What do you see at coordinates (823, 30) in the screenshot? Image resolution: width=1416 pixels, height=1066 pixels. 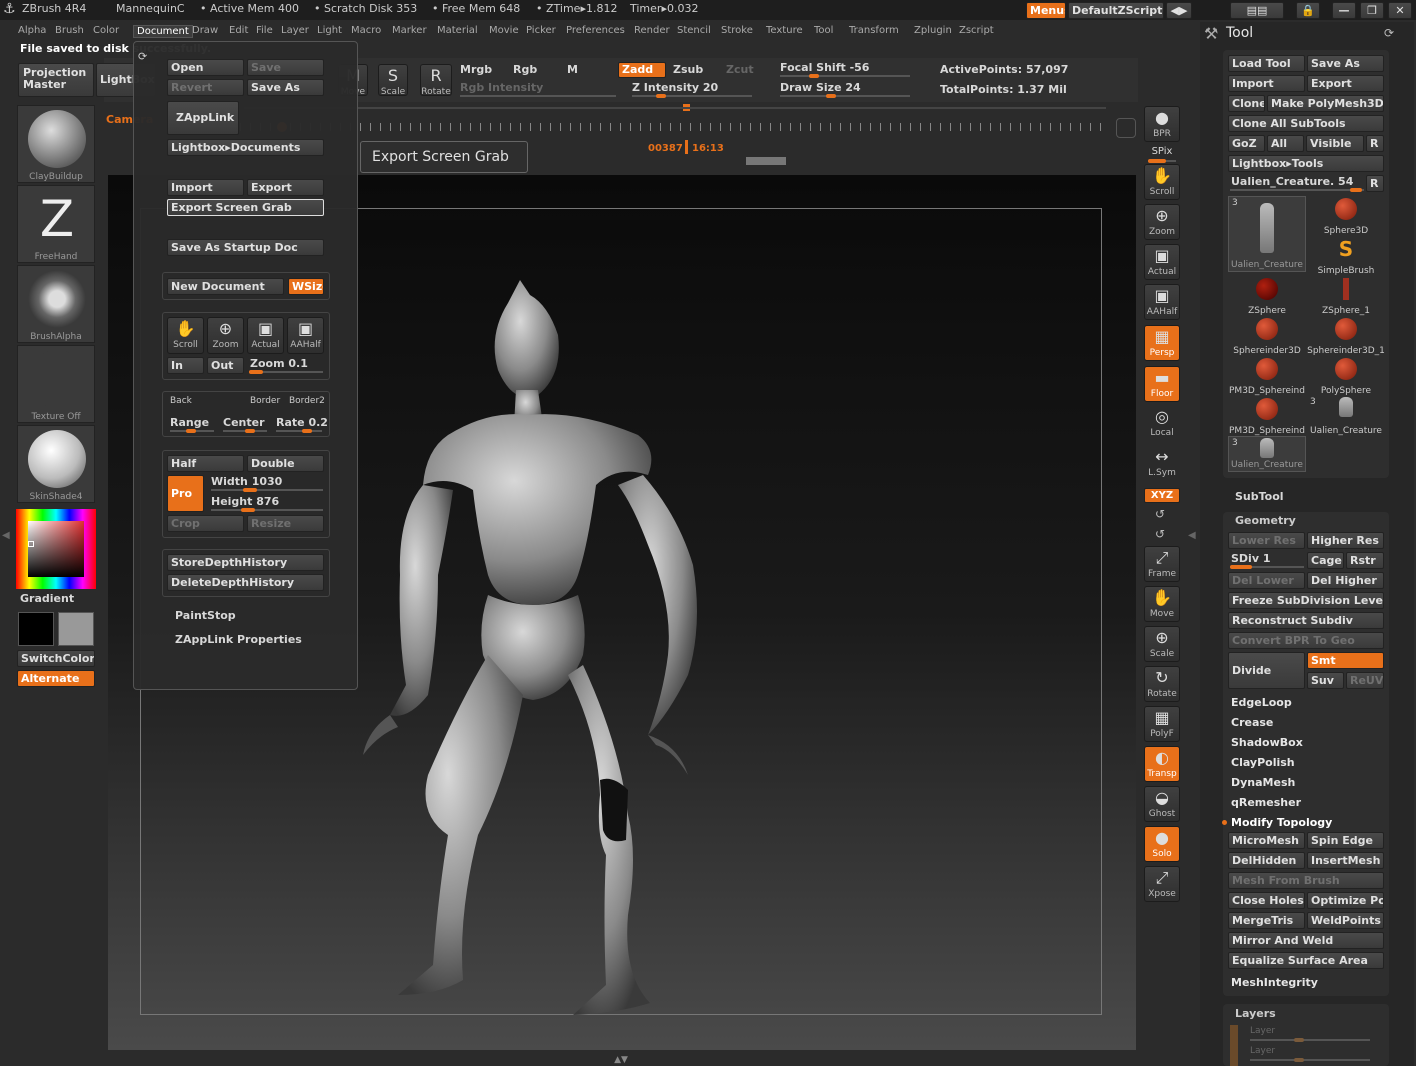 I see `menu-tool: Tool` at bounding box center [823, 30].